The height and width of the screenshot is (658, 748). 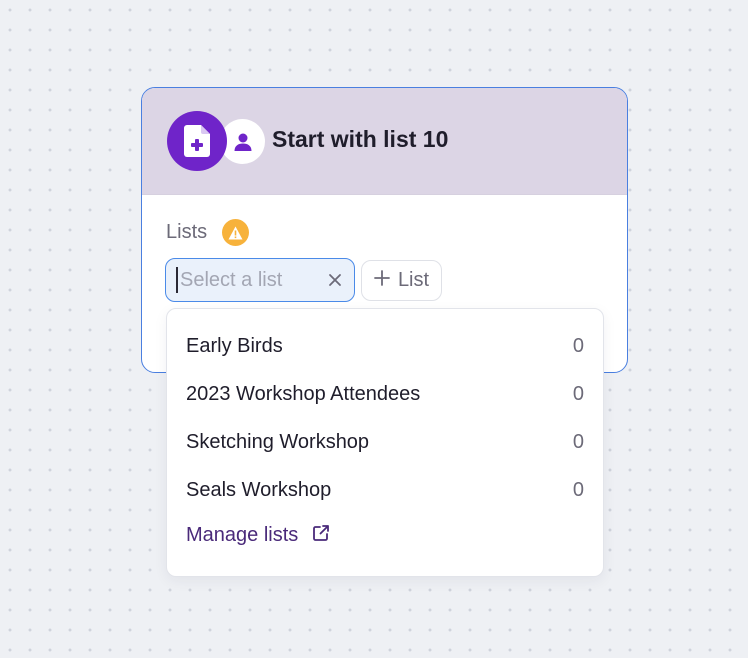 I want to click on close-icon, so click(x=335, y=280).